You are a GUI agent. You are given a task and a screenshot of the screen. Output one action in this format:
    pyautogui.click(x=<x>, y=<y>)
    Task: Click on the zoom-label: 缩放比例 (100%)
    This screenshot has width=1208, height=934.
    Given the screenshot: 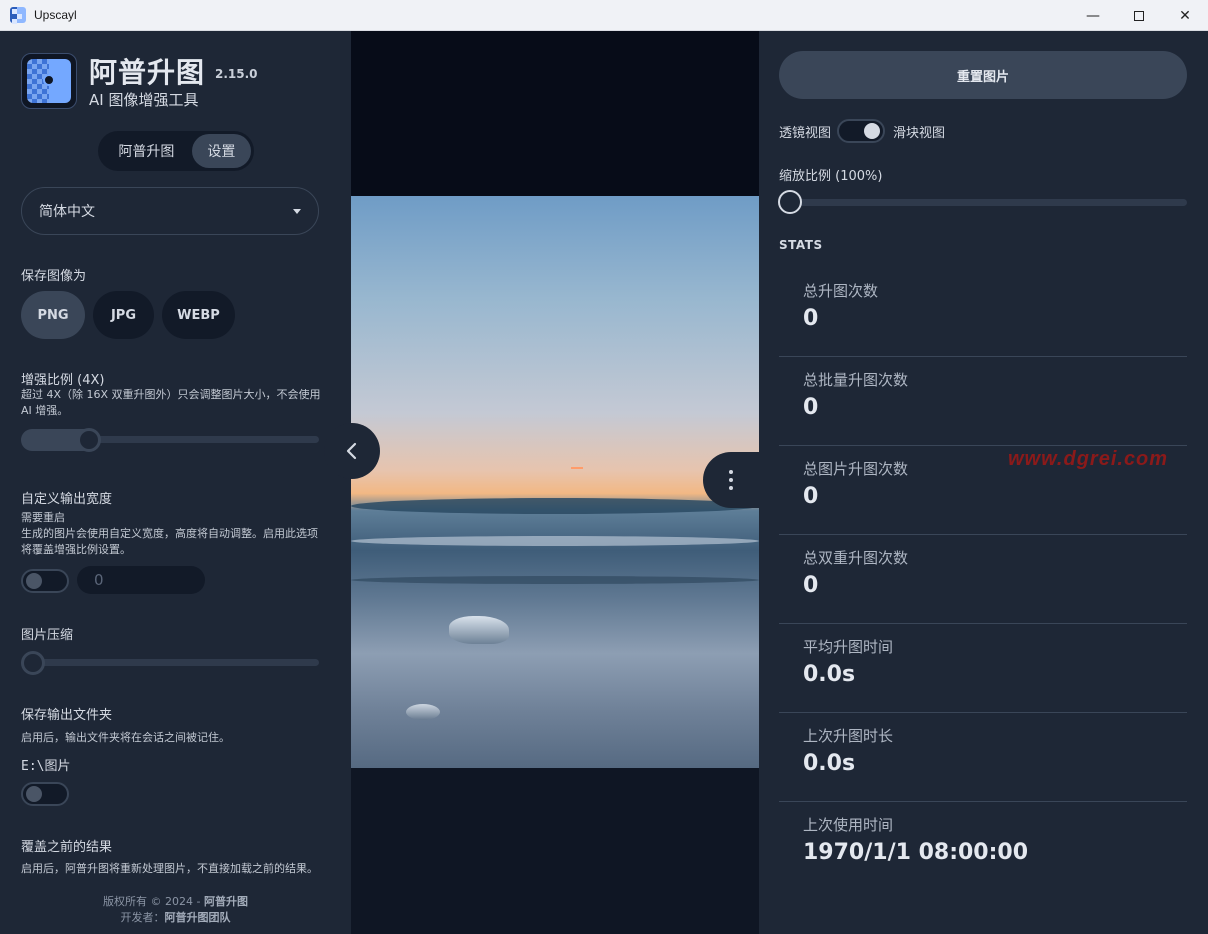 What is the action you would take?
    pyautogui.click(x=831, y=176)
    